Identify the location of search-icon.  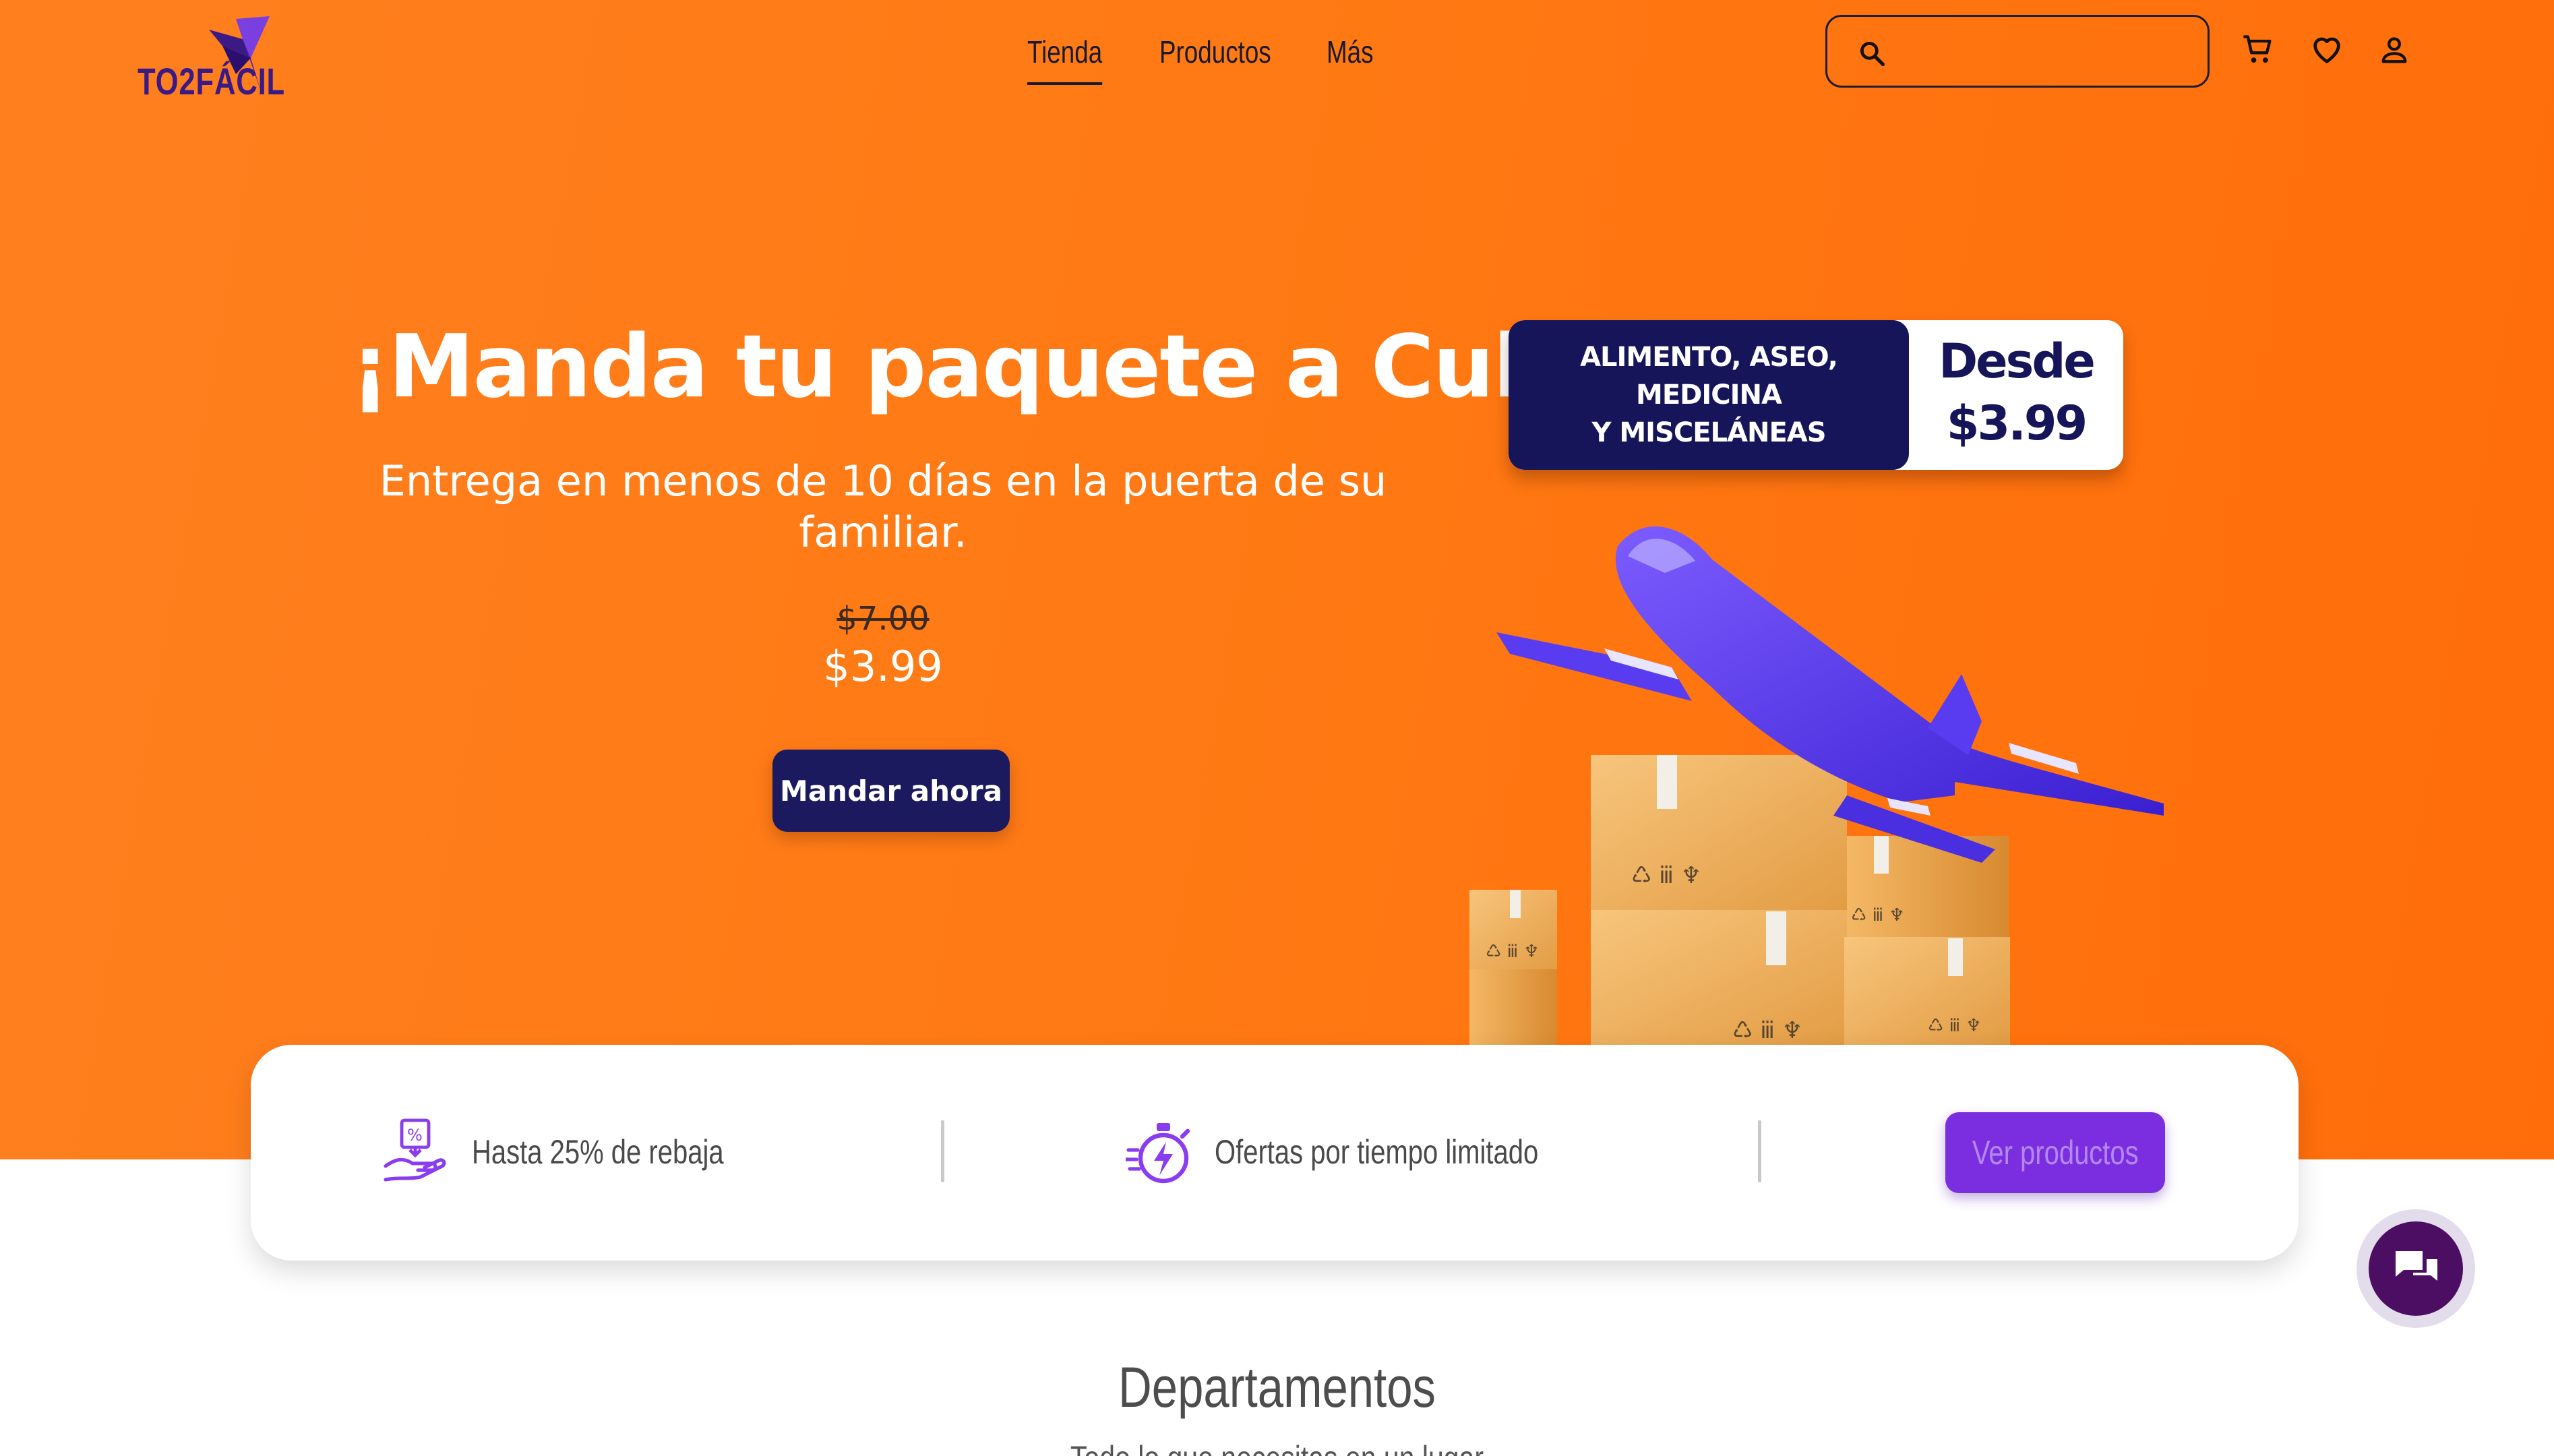
(1872, 54).